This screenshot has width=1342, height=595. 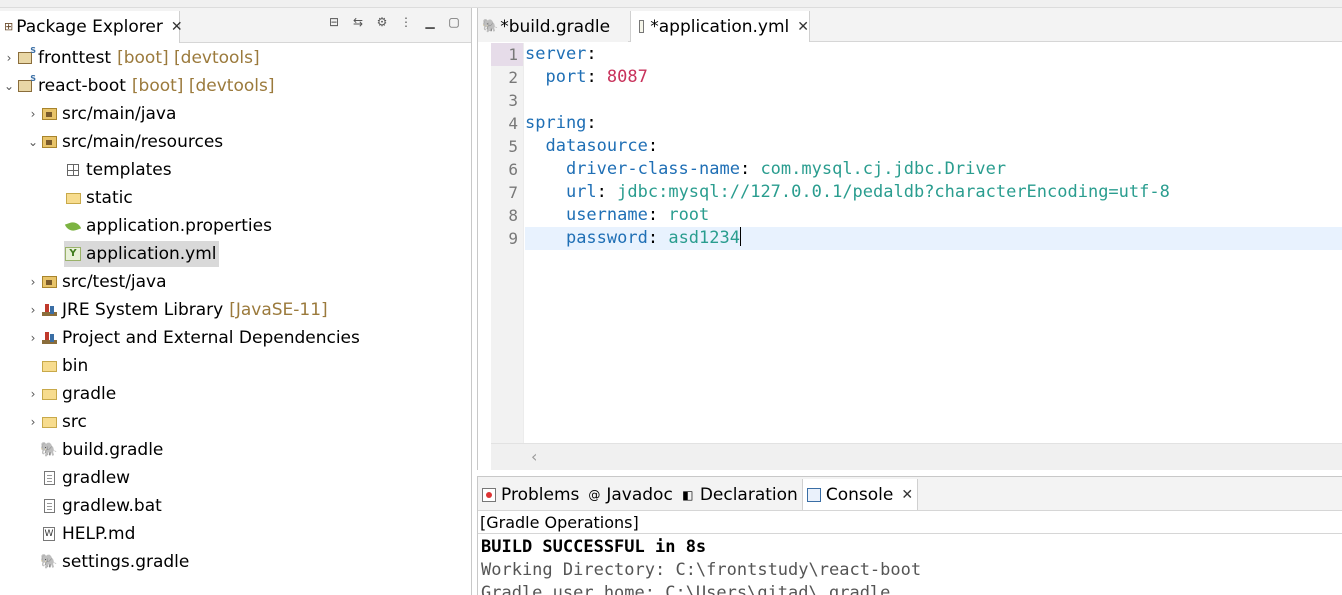 What do you see at coordinates (235, 422) in the screenshot?
I see `tree-item: › src` at bounding box center [235, 422].